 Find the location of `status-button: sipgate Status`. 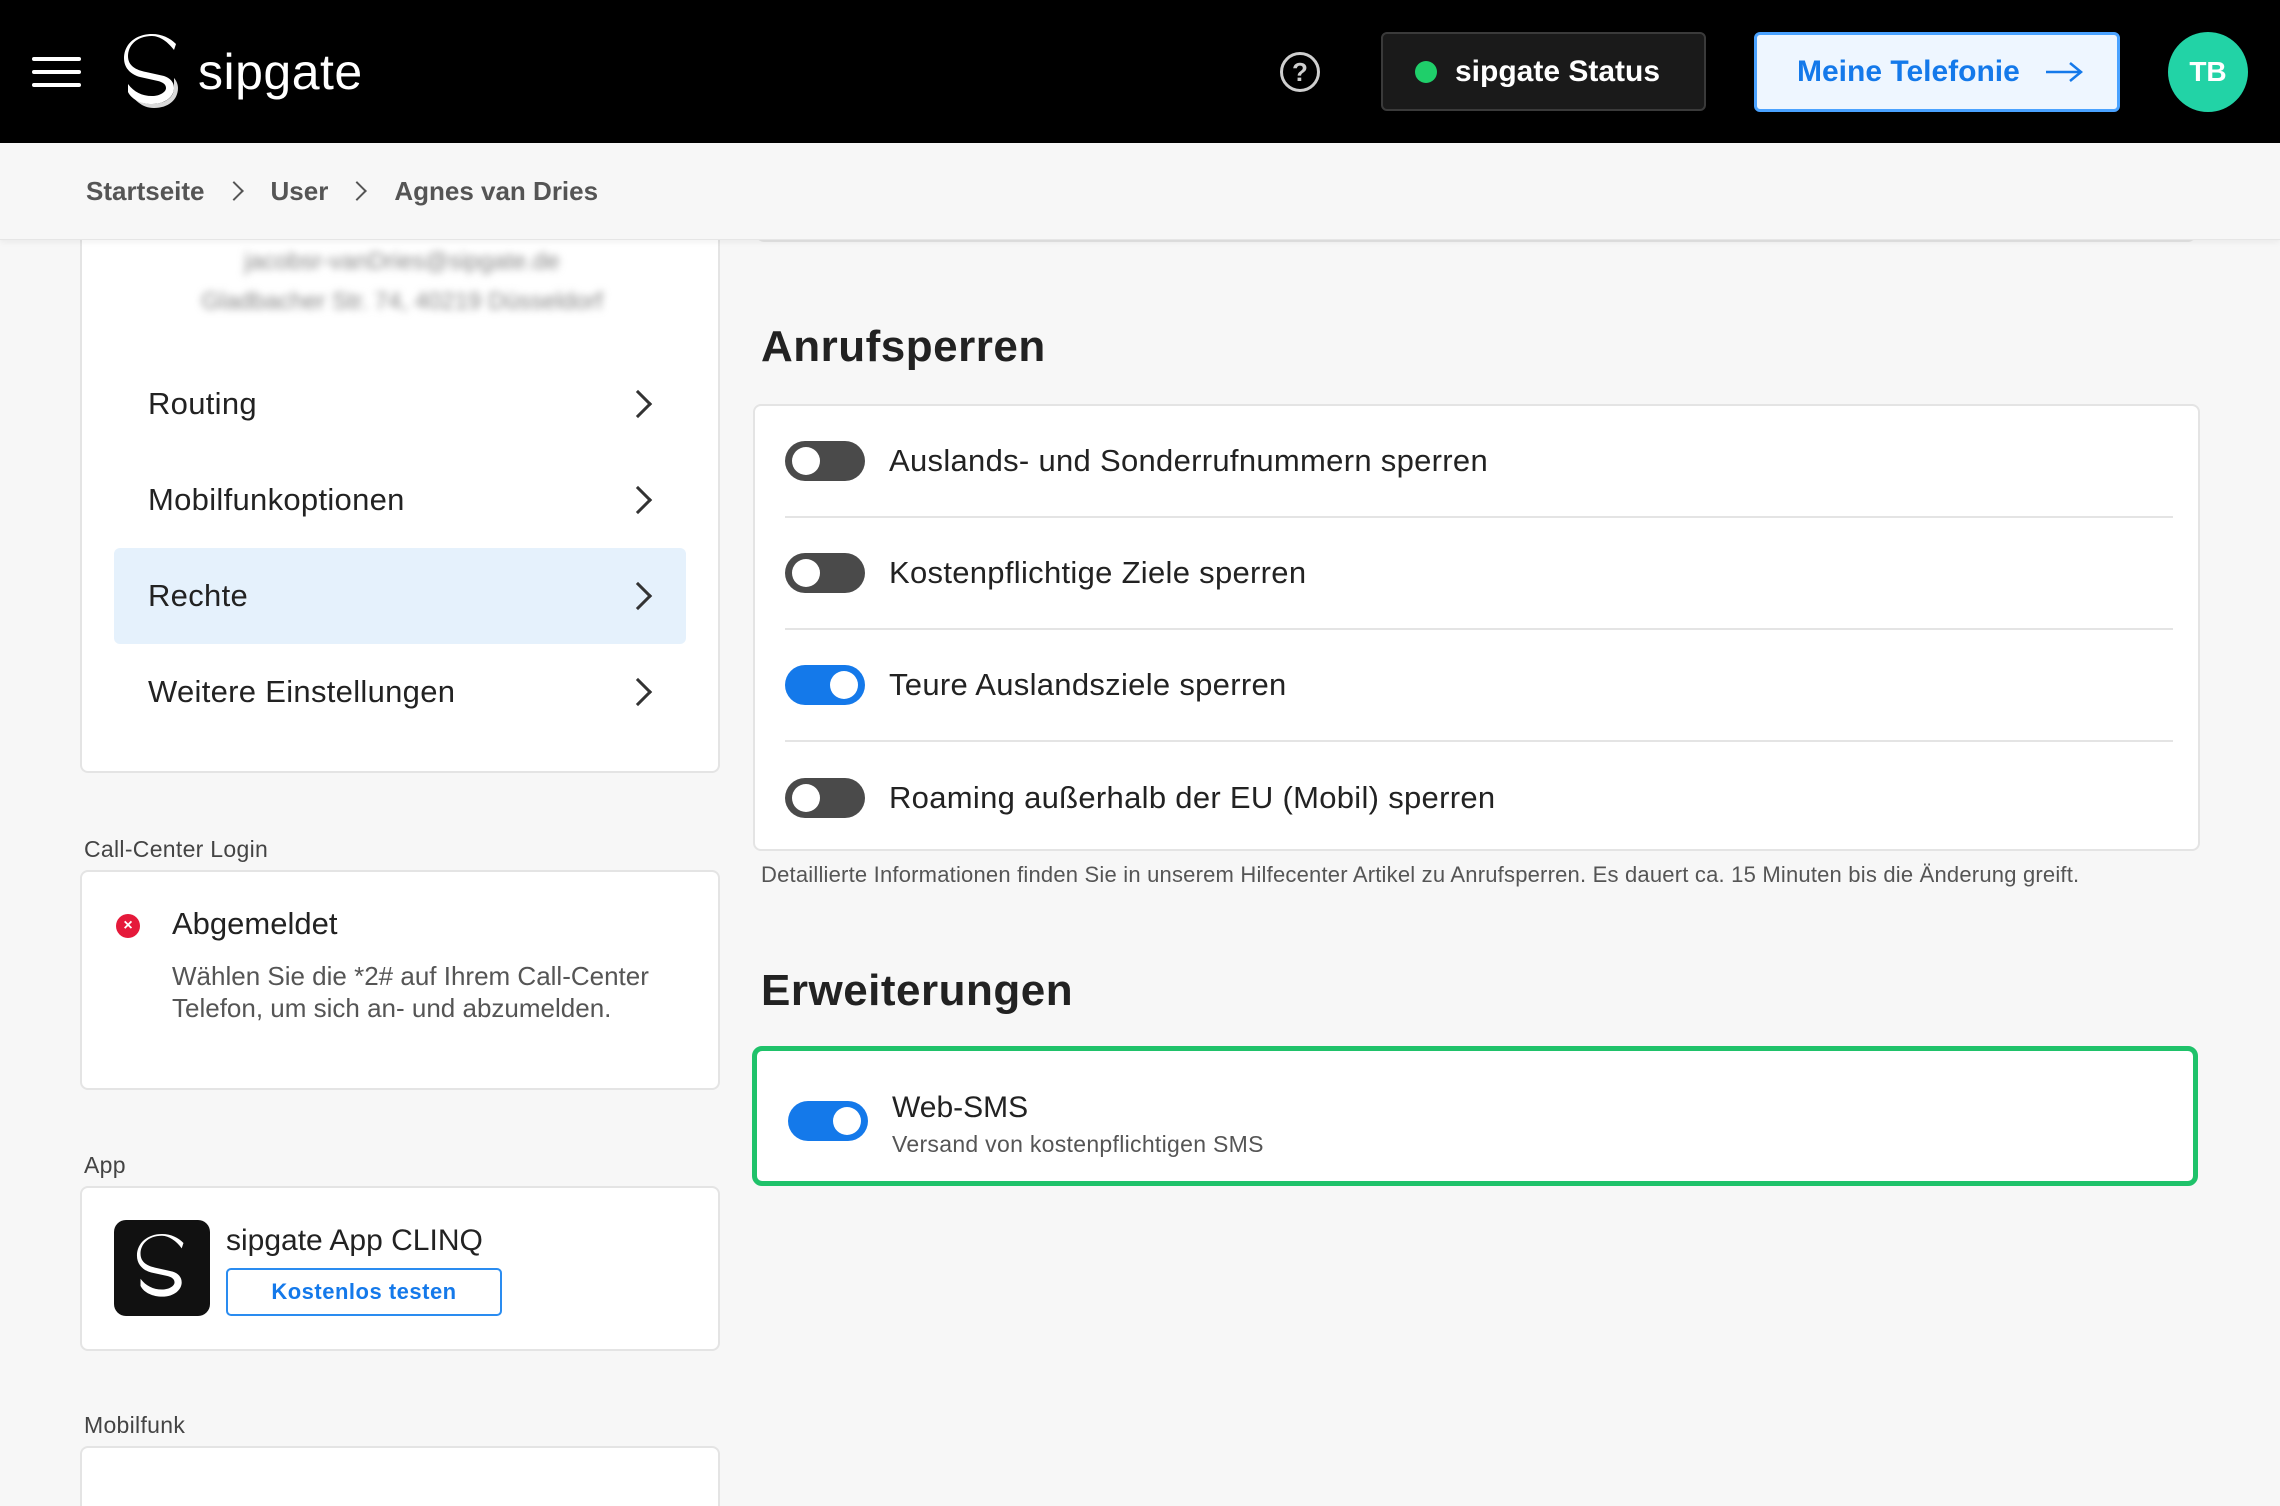

status-button: sipgate Status is located at coordinates (1543, 71).